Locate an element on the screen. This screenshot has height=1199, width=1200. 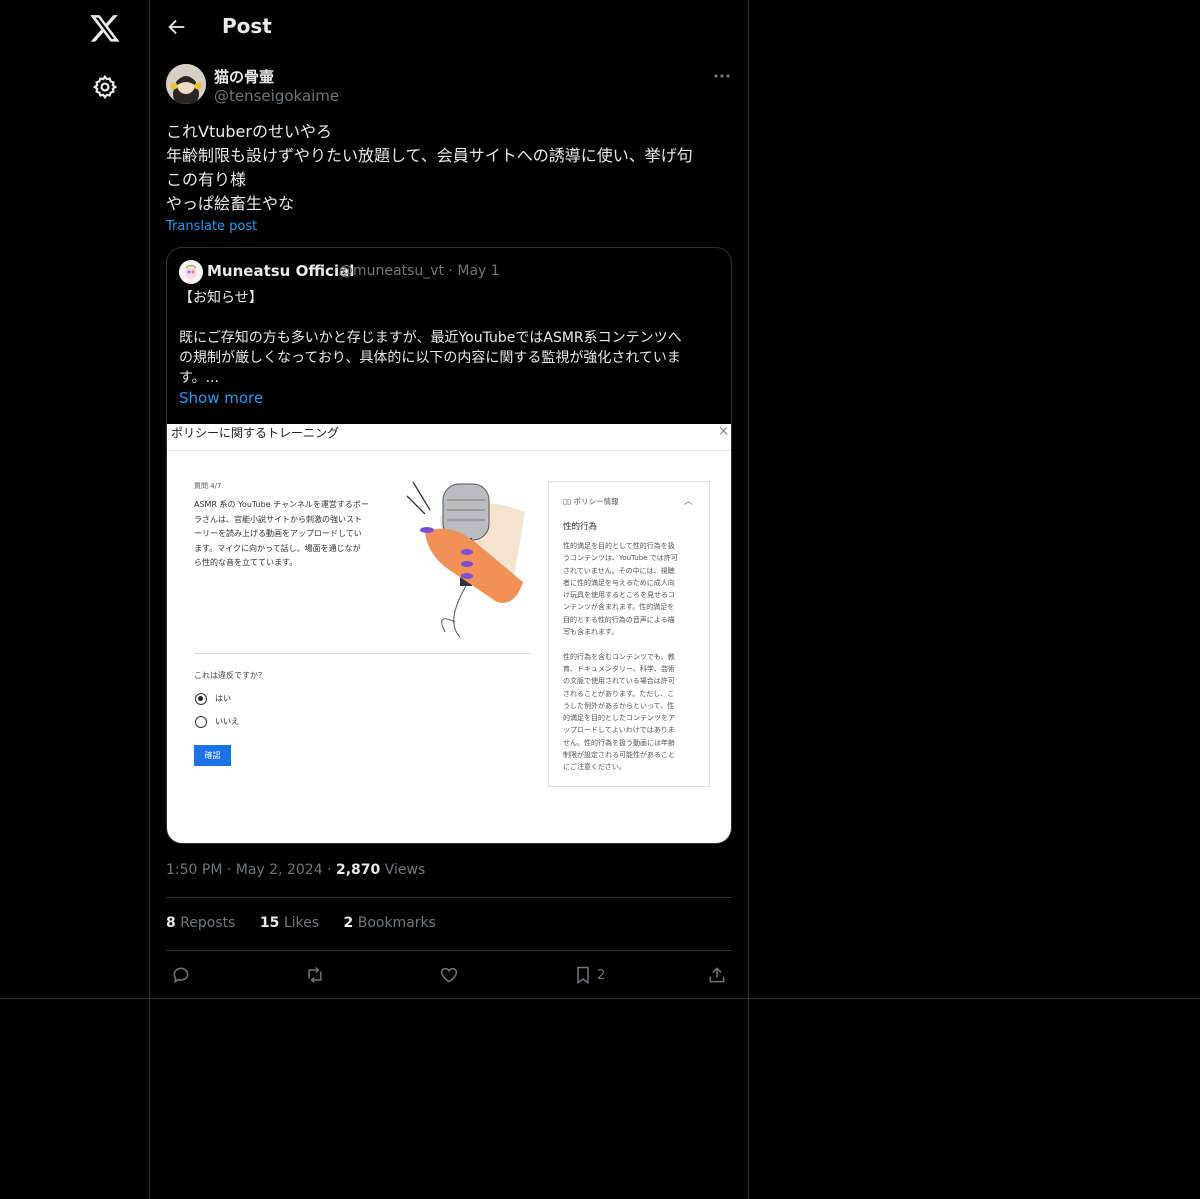
policy-line: せん。性的行為を扱う動画には年齢 is located at coordinates (619, 742).